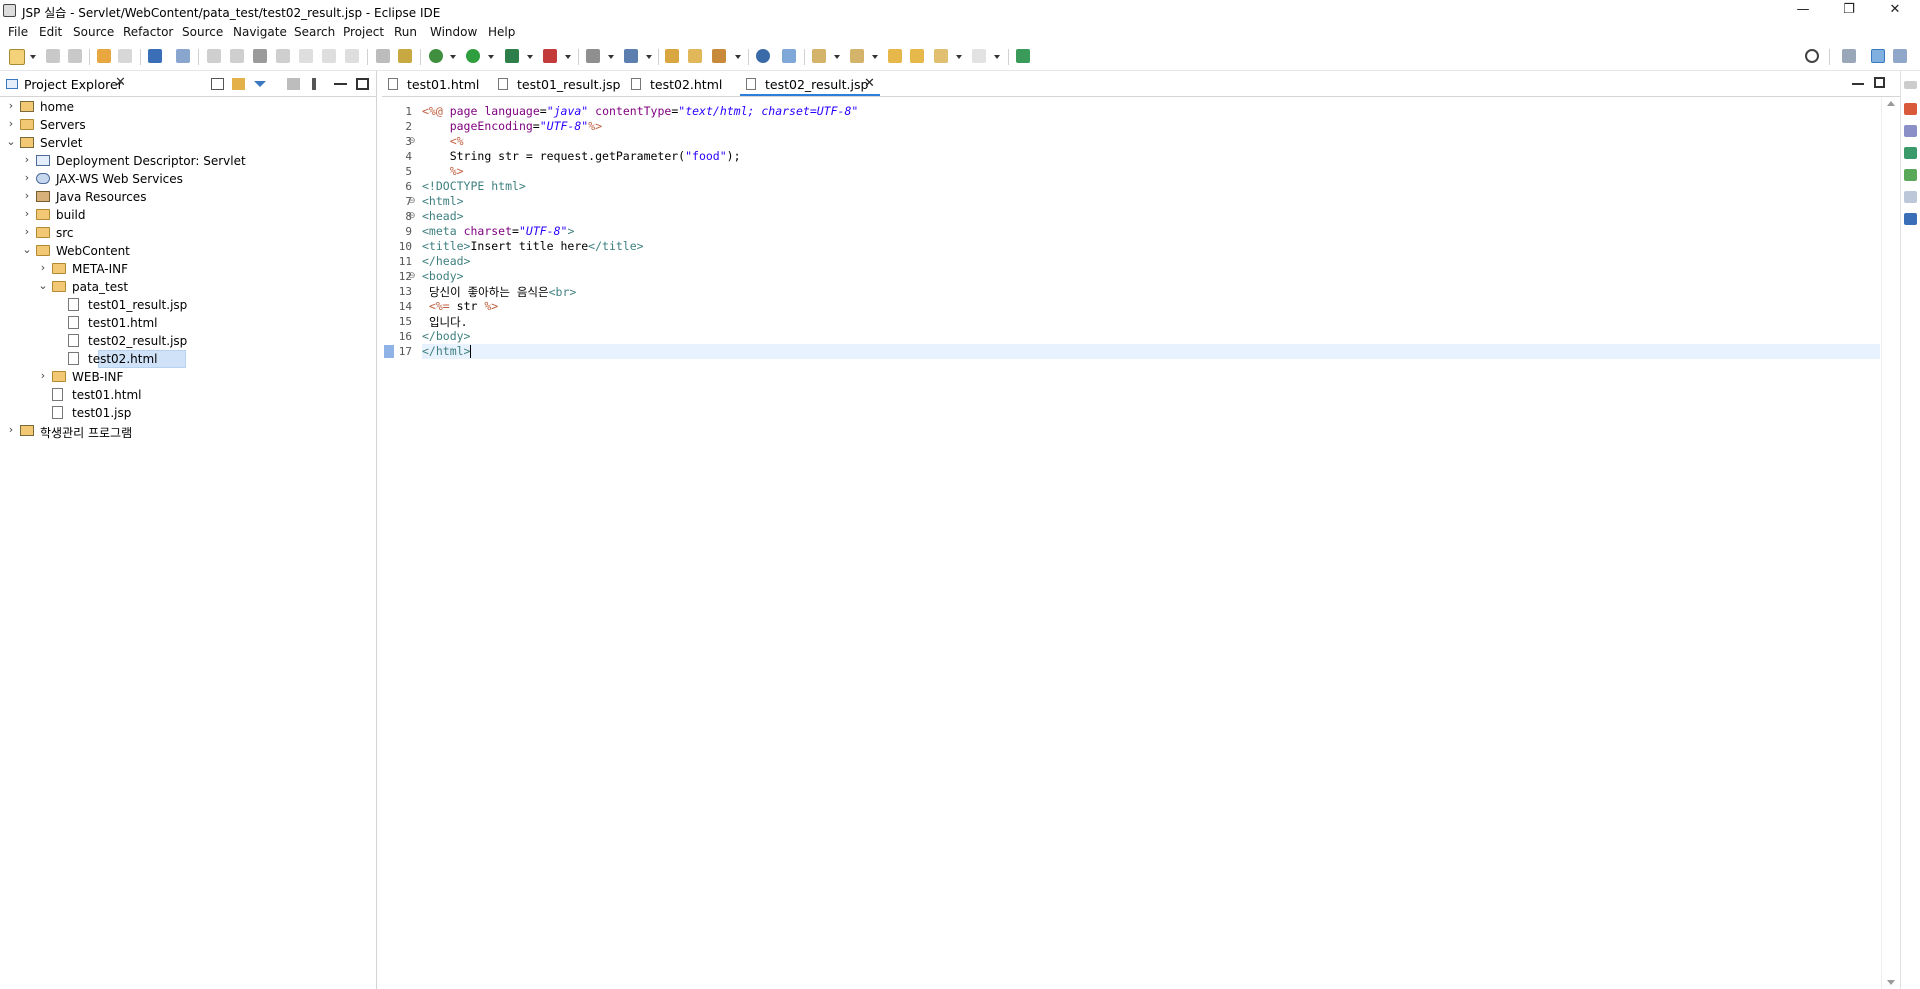 The image size is (1920, 989). I want to click on minimize-icon, so click(340, 84).